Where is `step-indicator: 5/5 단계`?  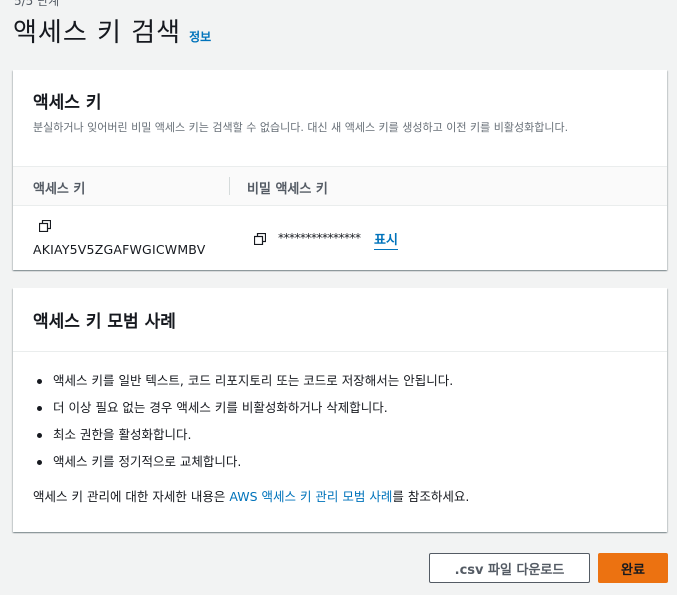
step-indicator: 5/5 단계 is located at coordinates (37, 4).